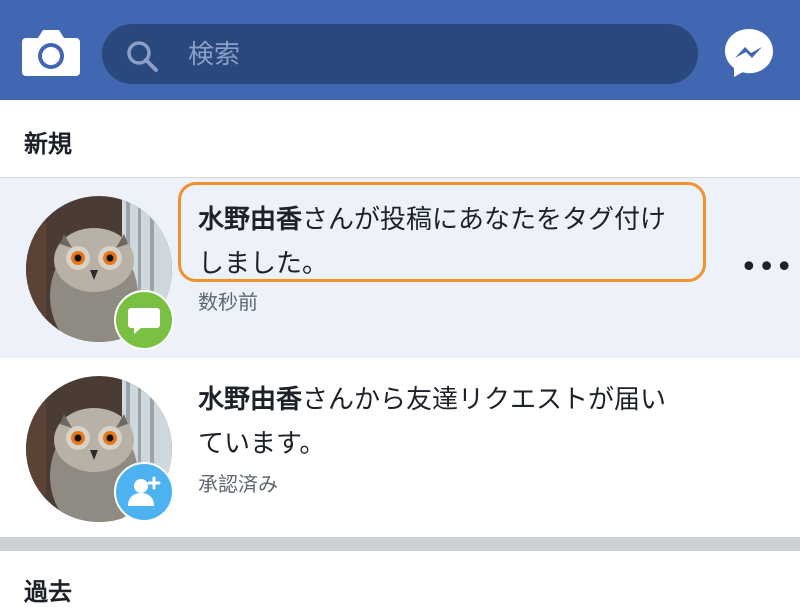 Image resolution: width=800 pixels, height=607 pixels. What do you see at coordinates (144, 492) in the screenshot?
I see `add-friend-icon` at bounding box center [144, 492].